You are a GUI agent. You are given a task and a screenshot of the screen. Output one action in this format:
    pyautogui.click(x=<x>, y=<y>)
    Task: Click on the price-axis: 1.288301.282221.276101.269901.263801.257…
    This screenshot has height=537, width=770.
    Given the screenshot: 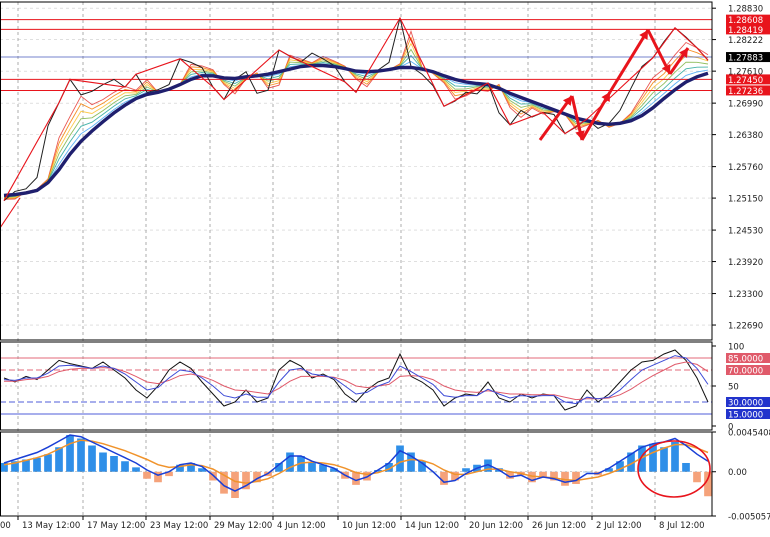 What is the action you would take?
    pyautogui.click(x=741, y=264)
    